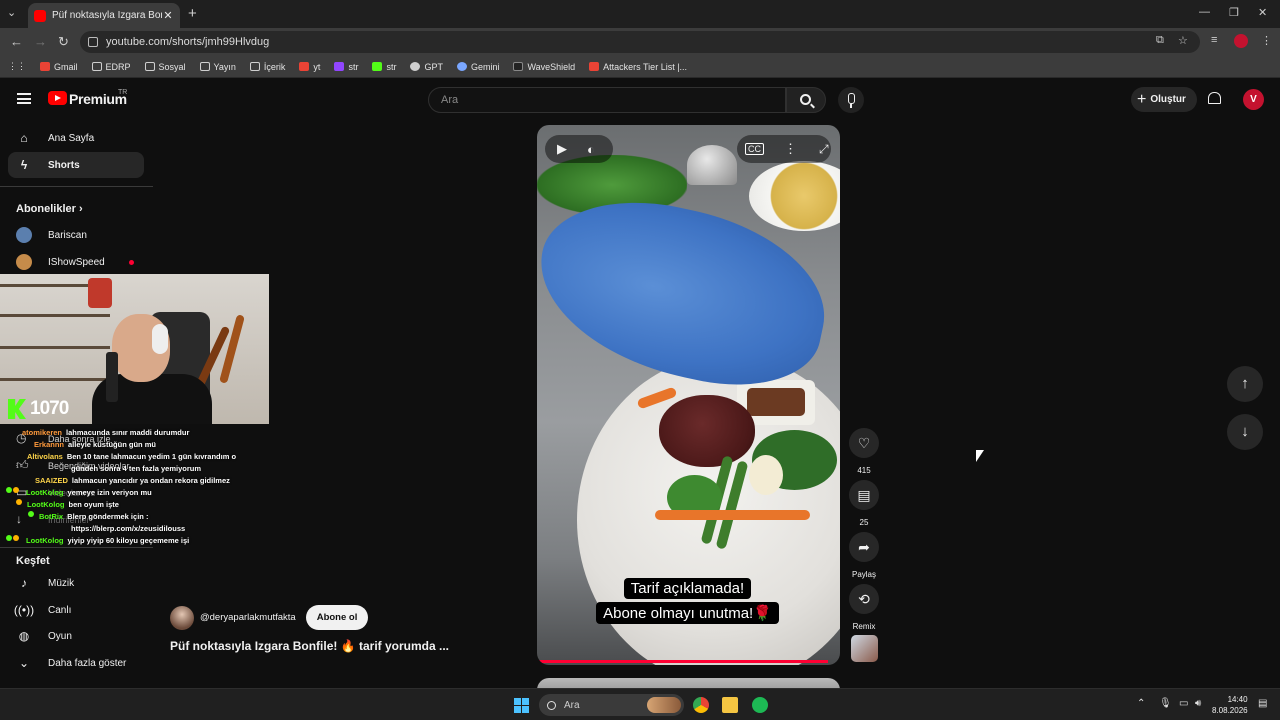  Describe the element at coordinates (1214, 40) in the screenshot. I see `media-control-icon: ≡` at that location.